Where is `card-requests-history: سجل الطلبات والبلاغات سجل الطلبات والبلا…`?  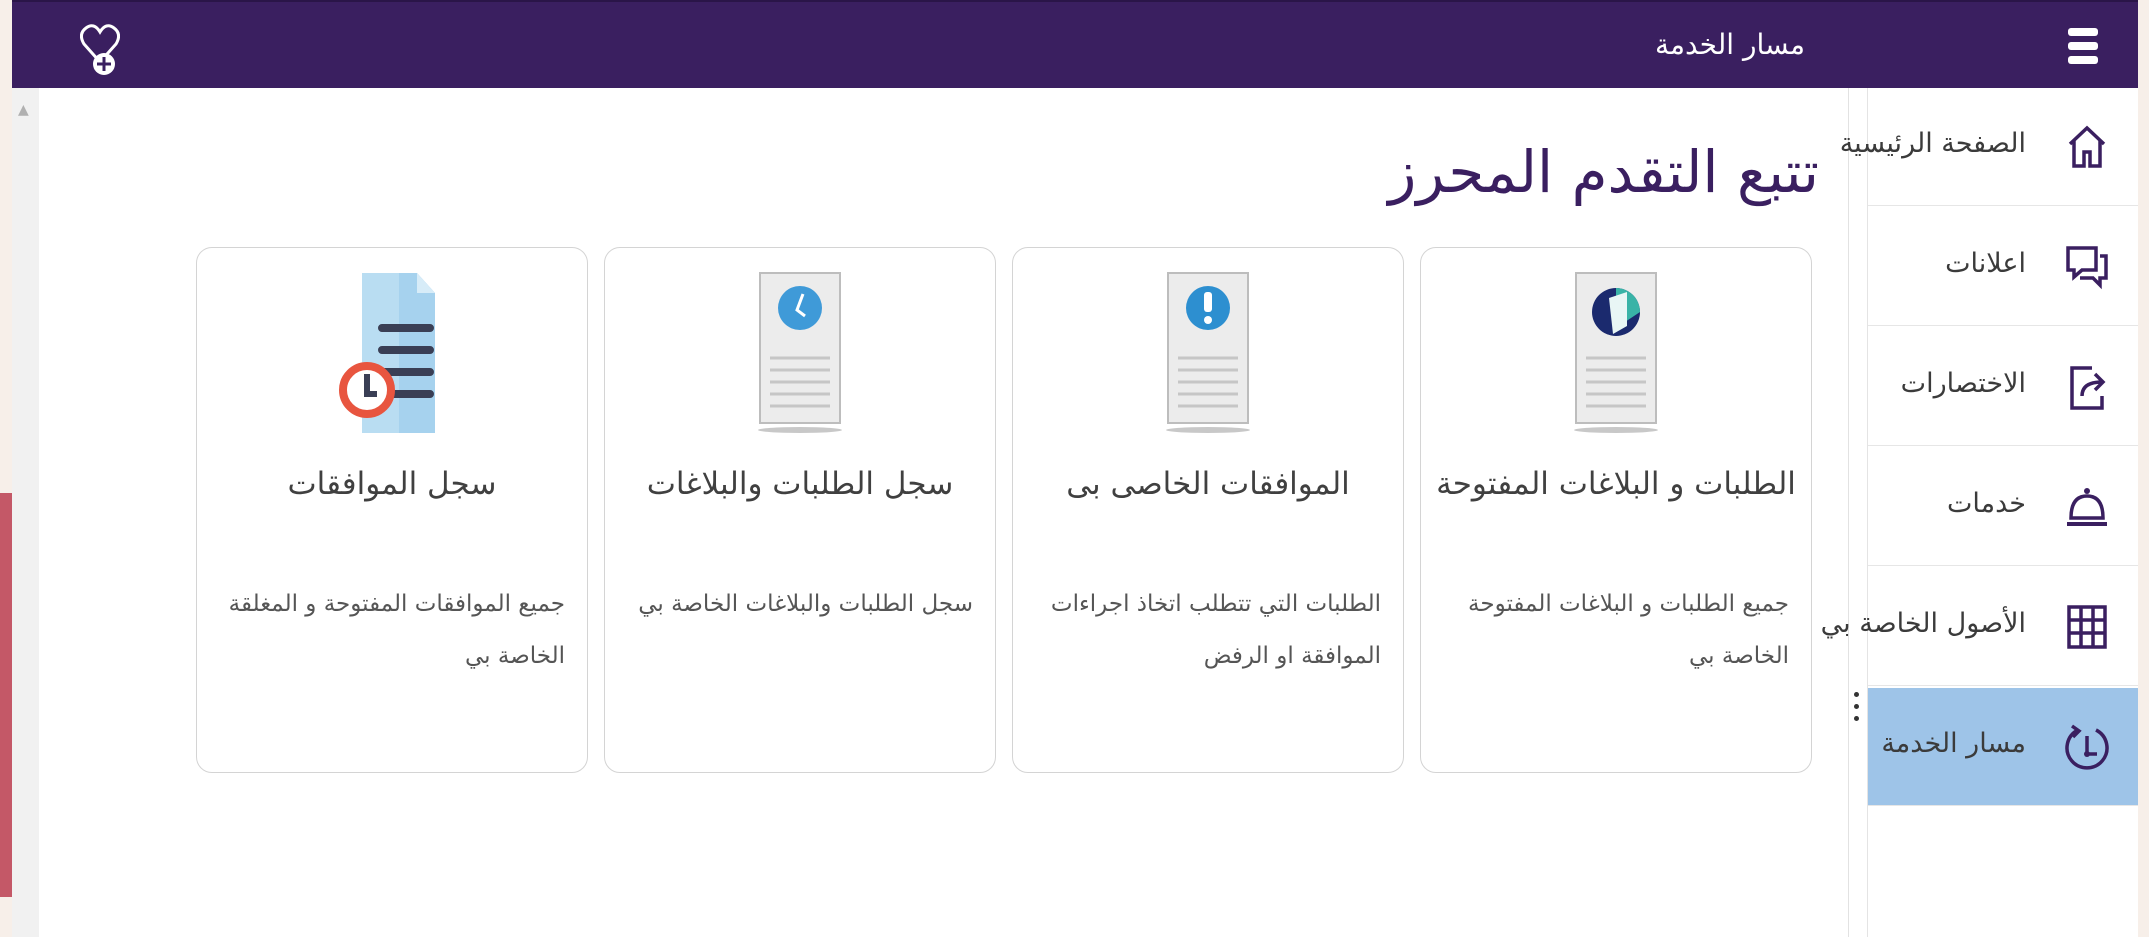
card-requests-history: سجل الطلبات والبلاغات سجل الطلبات والبلا… is located at coordinates (800, 510).